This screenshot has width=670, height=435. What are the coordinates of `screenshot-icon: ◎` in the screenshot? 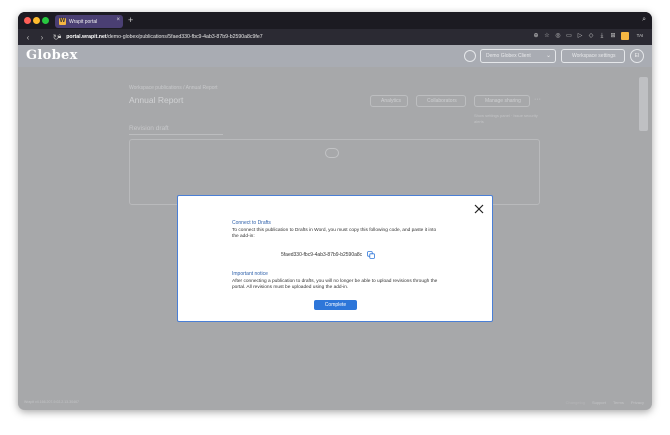 It's located at (558, 36).